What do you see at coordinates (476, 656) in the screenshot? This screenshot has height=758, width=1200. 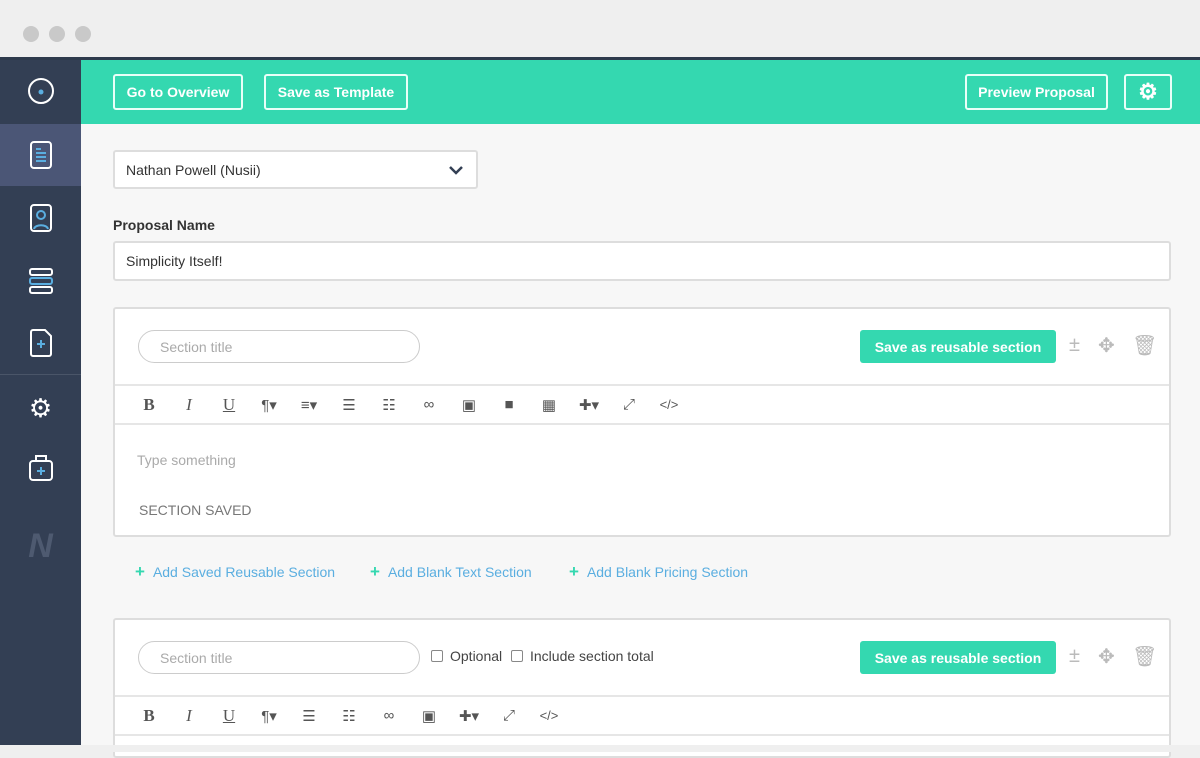 I see `optional-label: Optional` at bounding box center [476, 656].